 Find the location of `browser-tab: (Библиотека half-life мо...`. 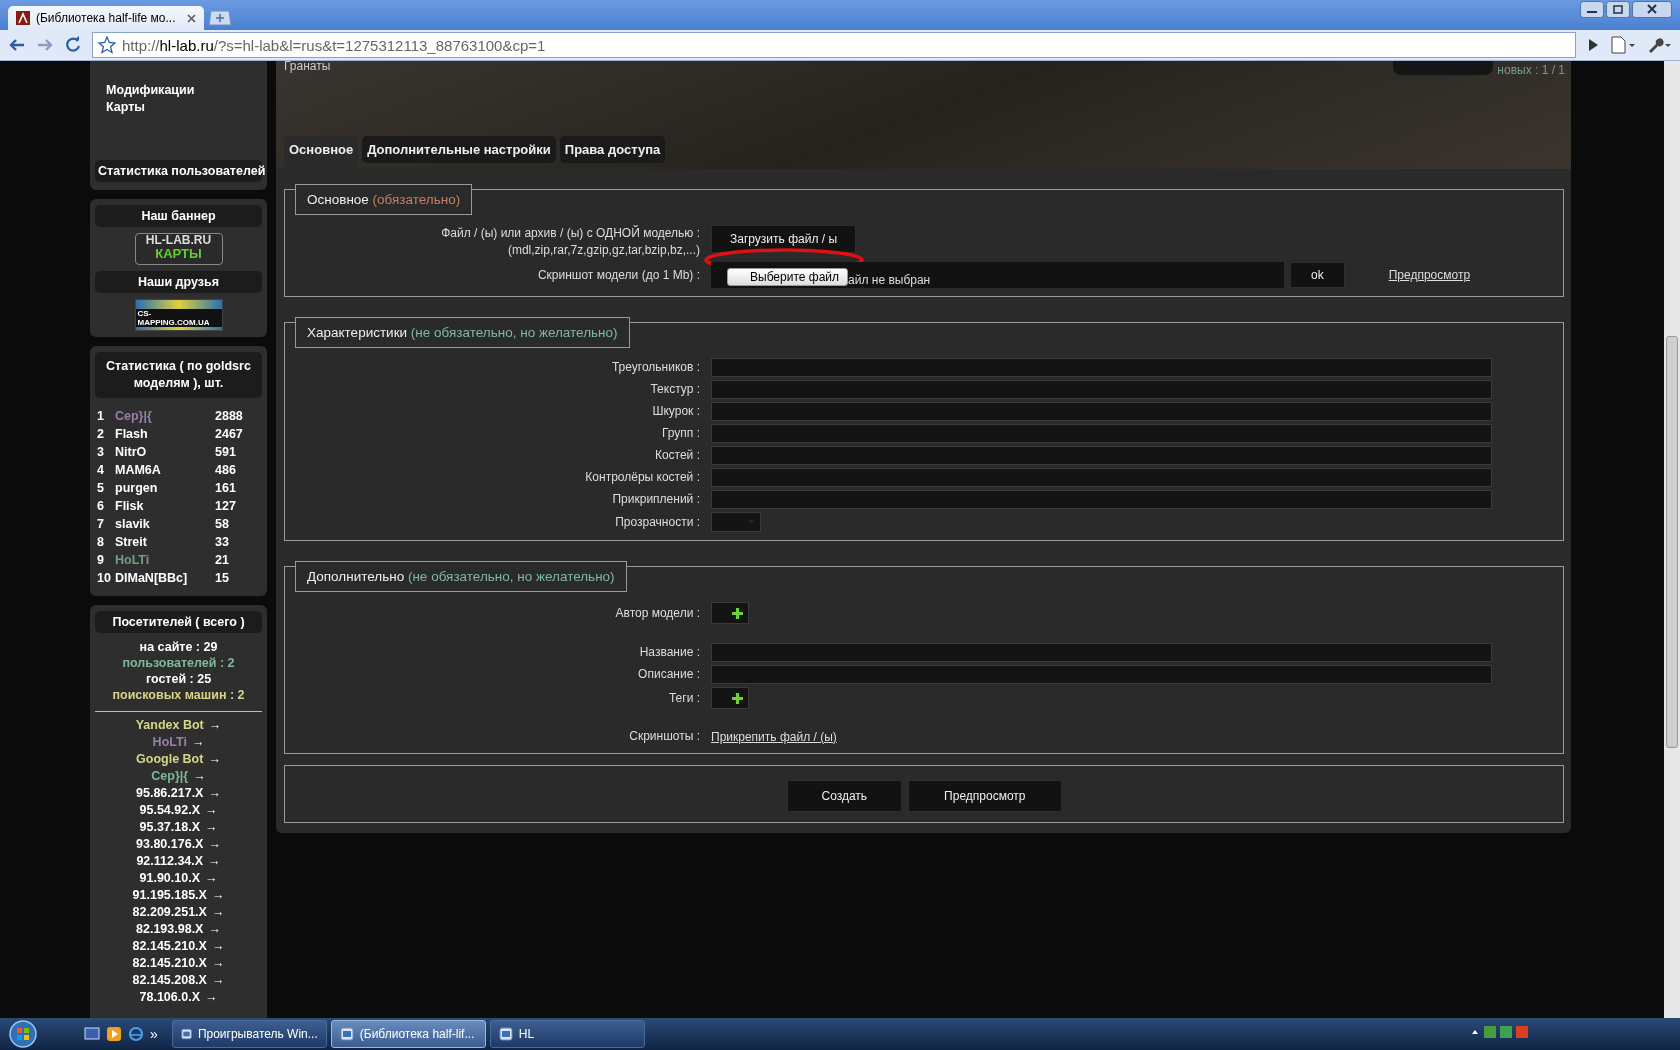

browser-tab: (Библиотека half-life мо... is located at coordinates (106, 18).